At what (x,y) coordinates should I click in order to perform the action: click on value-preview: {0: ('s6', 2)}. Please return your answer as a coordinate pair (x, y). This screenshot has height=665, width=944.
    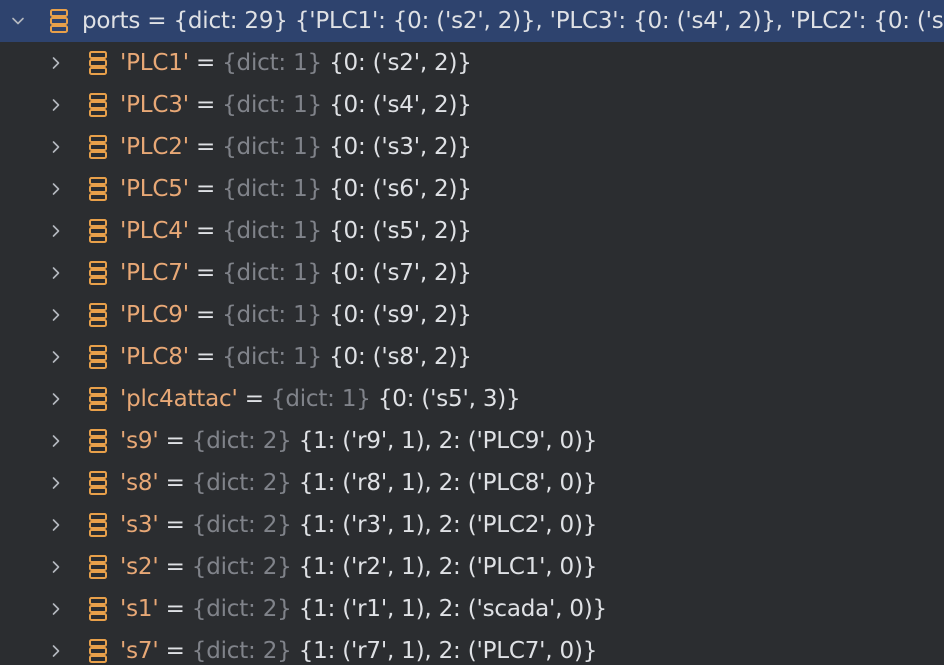
    Looking at the image, I should click on (400, 189).